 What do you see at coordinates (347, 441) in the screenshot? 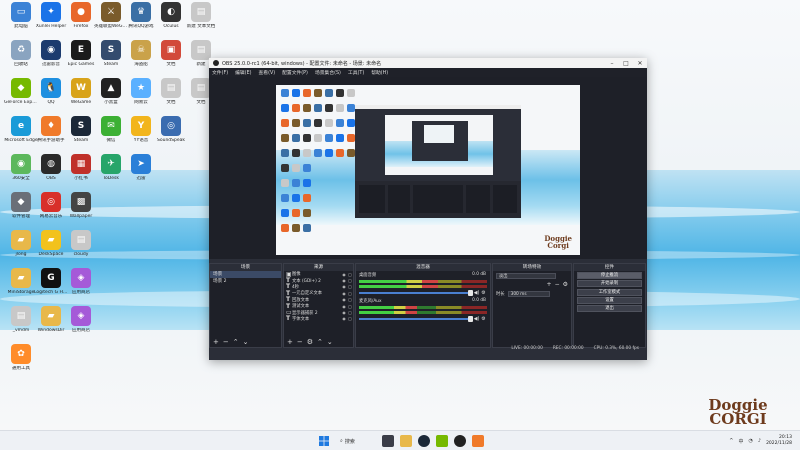
I see `taskbar-search: ⌕ 搜索` at bounding box center [347, 441].